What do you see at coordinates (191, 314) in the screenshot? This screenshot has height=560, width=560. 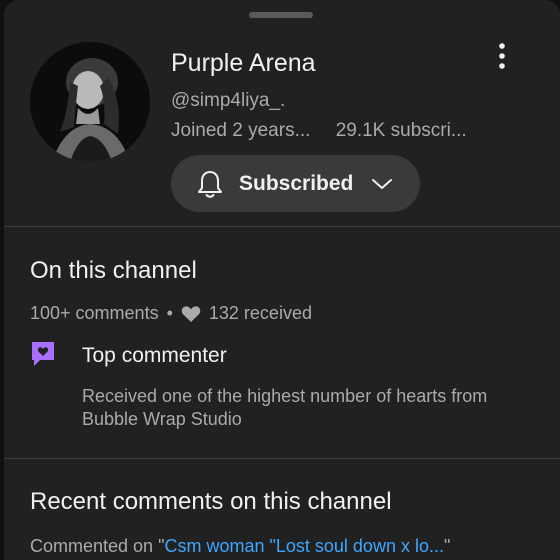 I see `heart-icon` at bounding box center [191, 314].